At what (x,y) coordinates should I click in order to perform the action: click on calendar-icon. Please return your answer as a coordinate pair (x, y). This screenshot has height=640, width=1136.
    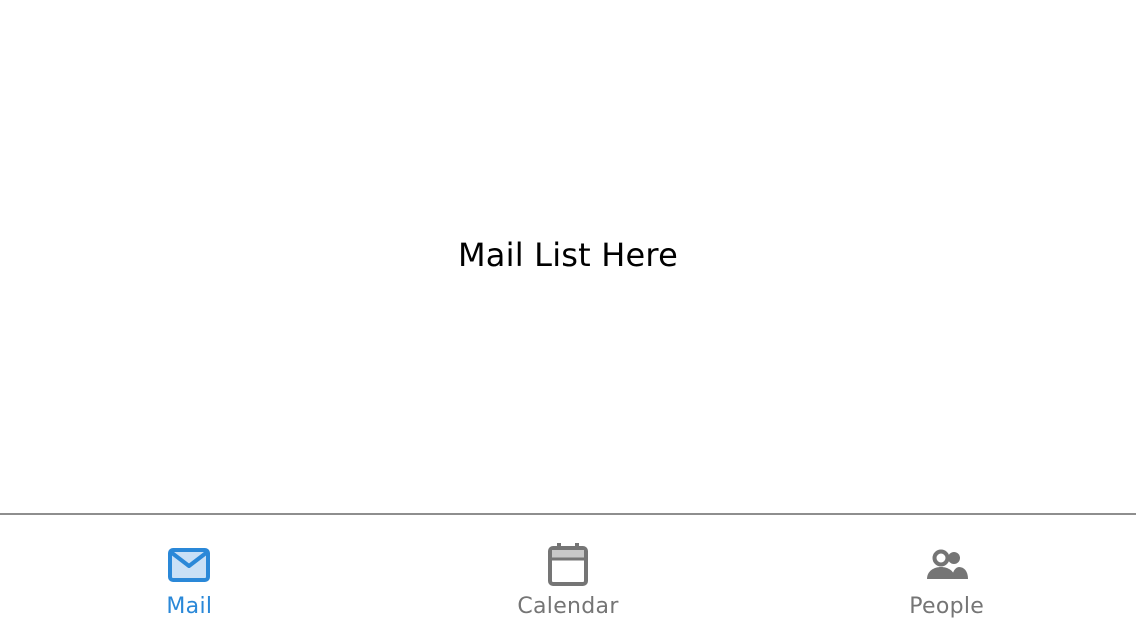
    Looking at the image, I should click on (568, 565).